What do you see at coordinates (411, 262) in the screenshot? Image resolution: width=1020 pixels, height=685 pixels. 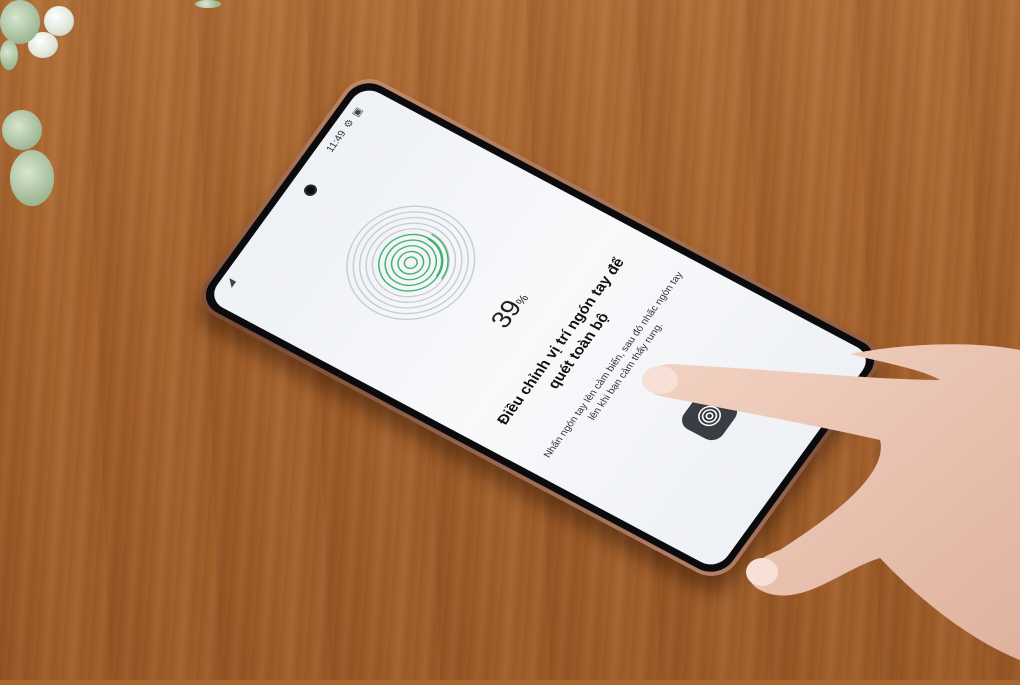 I see `fingerprint-progress-icon` at bounding box center [411, 262].